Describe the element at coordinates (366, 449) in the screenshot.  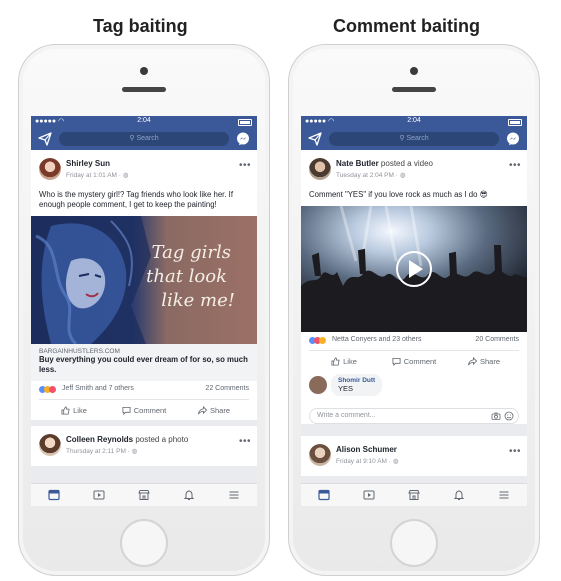
I see `post-author: Alison Schumer` at that location.